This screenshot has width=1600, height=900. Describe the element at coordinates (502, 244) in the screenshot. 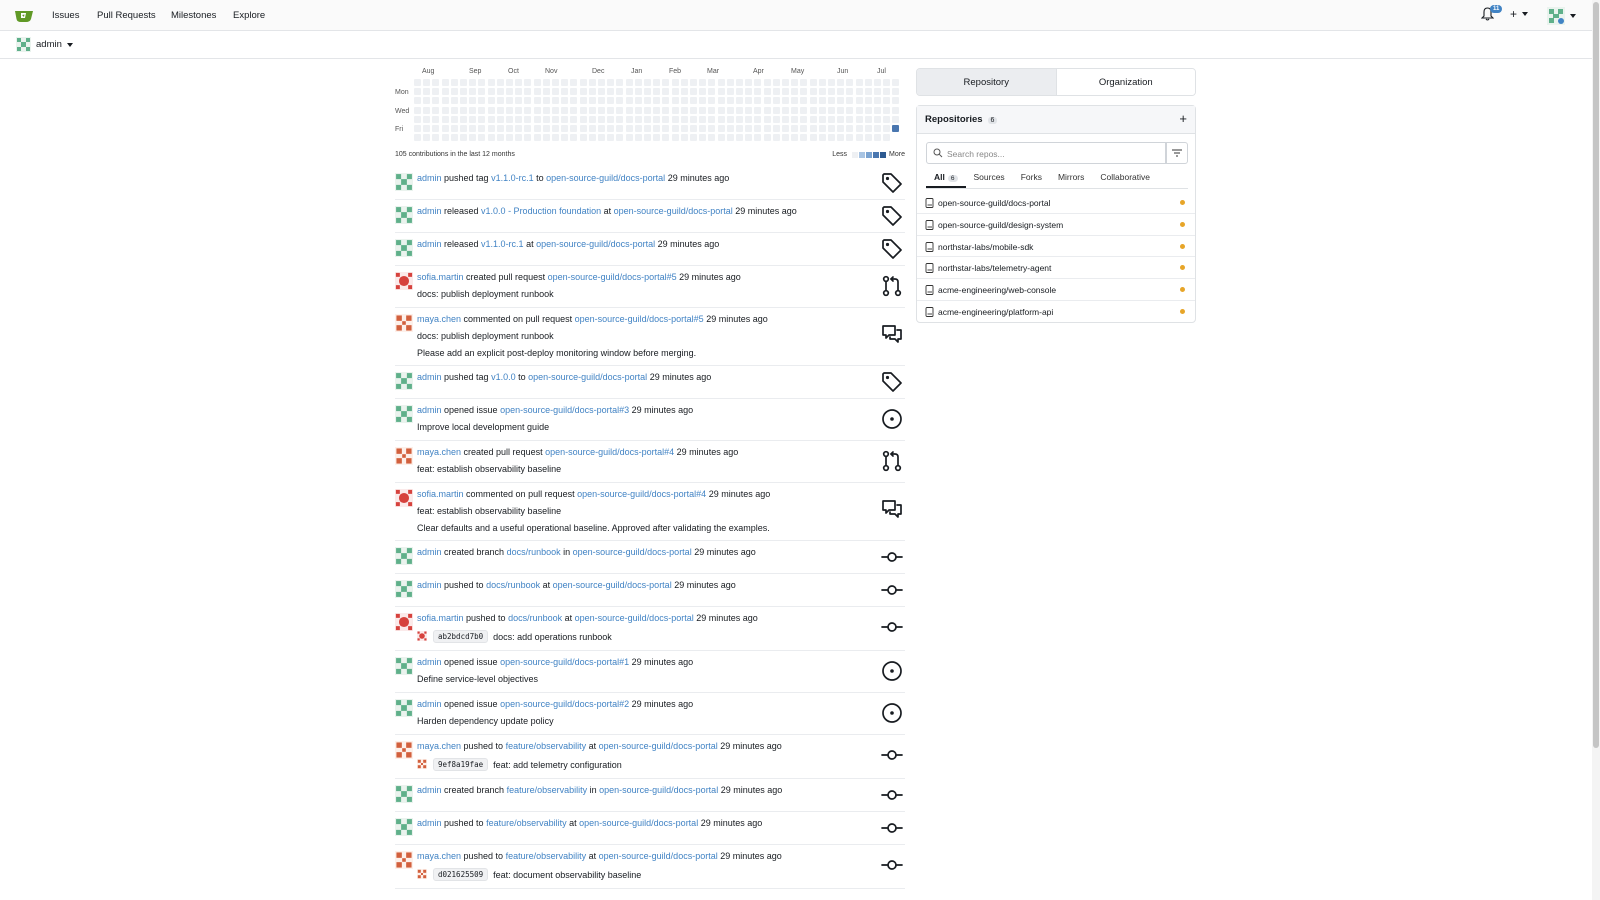

I see `feed-link: v1.1.0-rc.1` at that location.